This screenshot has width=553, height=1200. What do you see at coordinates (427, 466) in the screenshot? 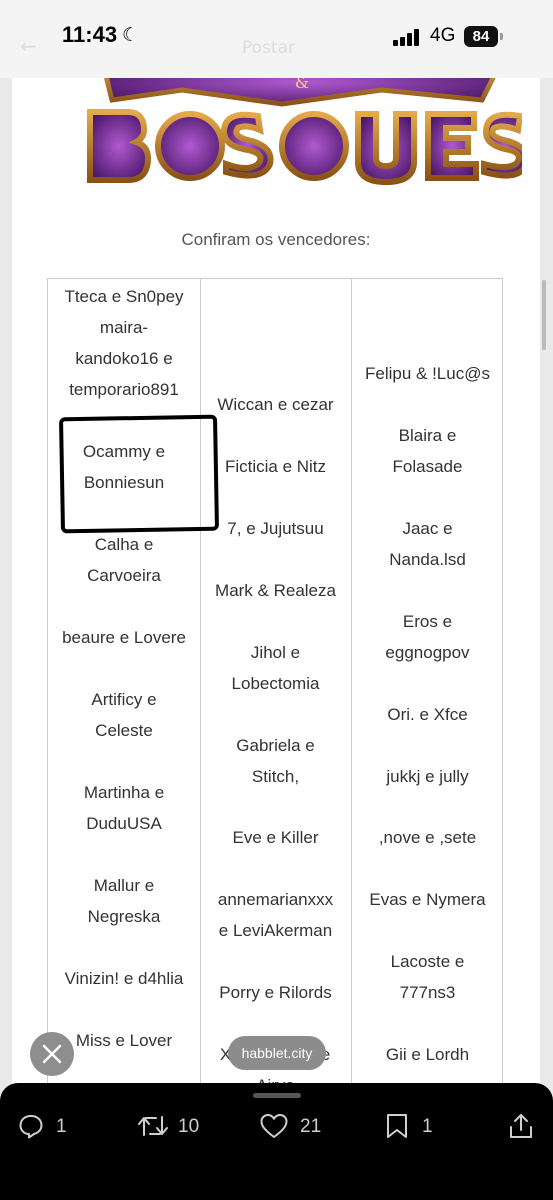
I see `table-cell: Folasade` at bounding box center [427, 466].